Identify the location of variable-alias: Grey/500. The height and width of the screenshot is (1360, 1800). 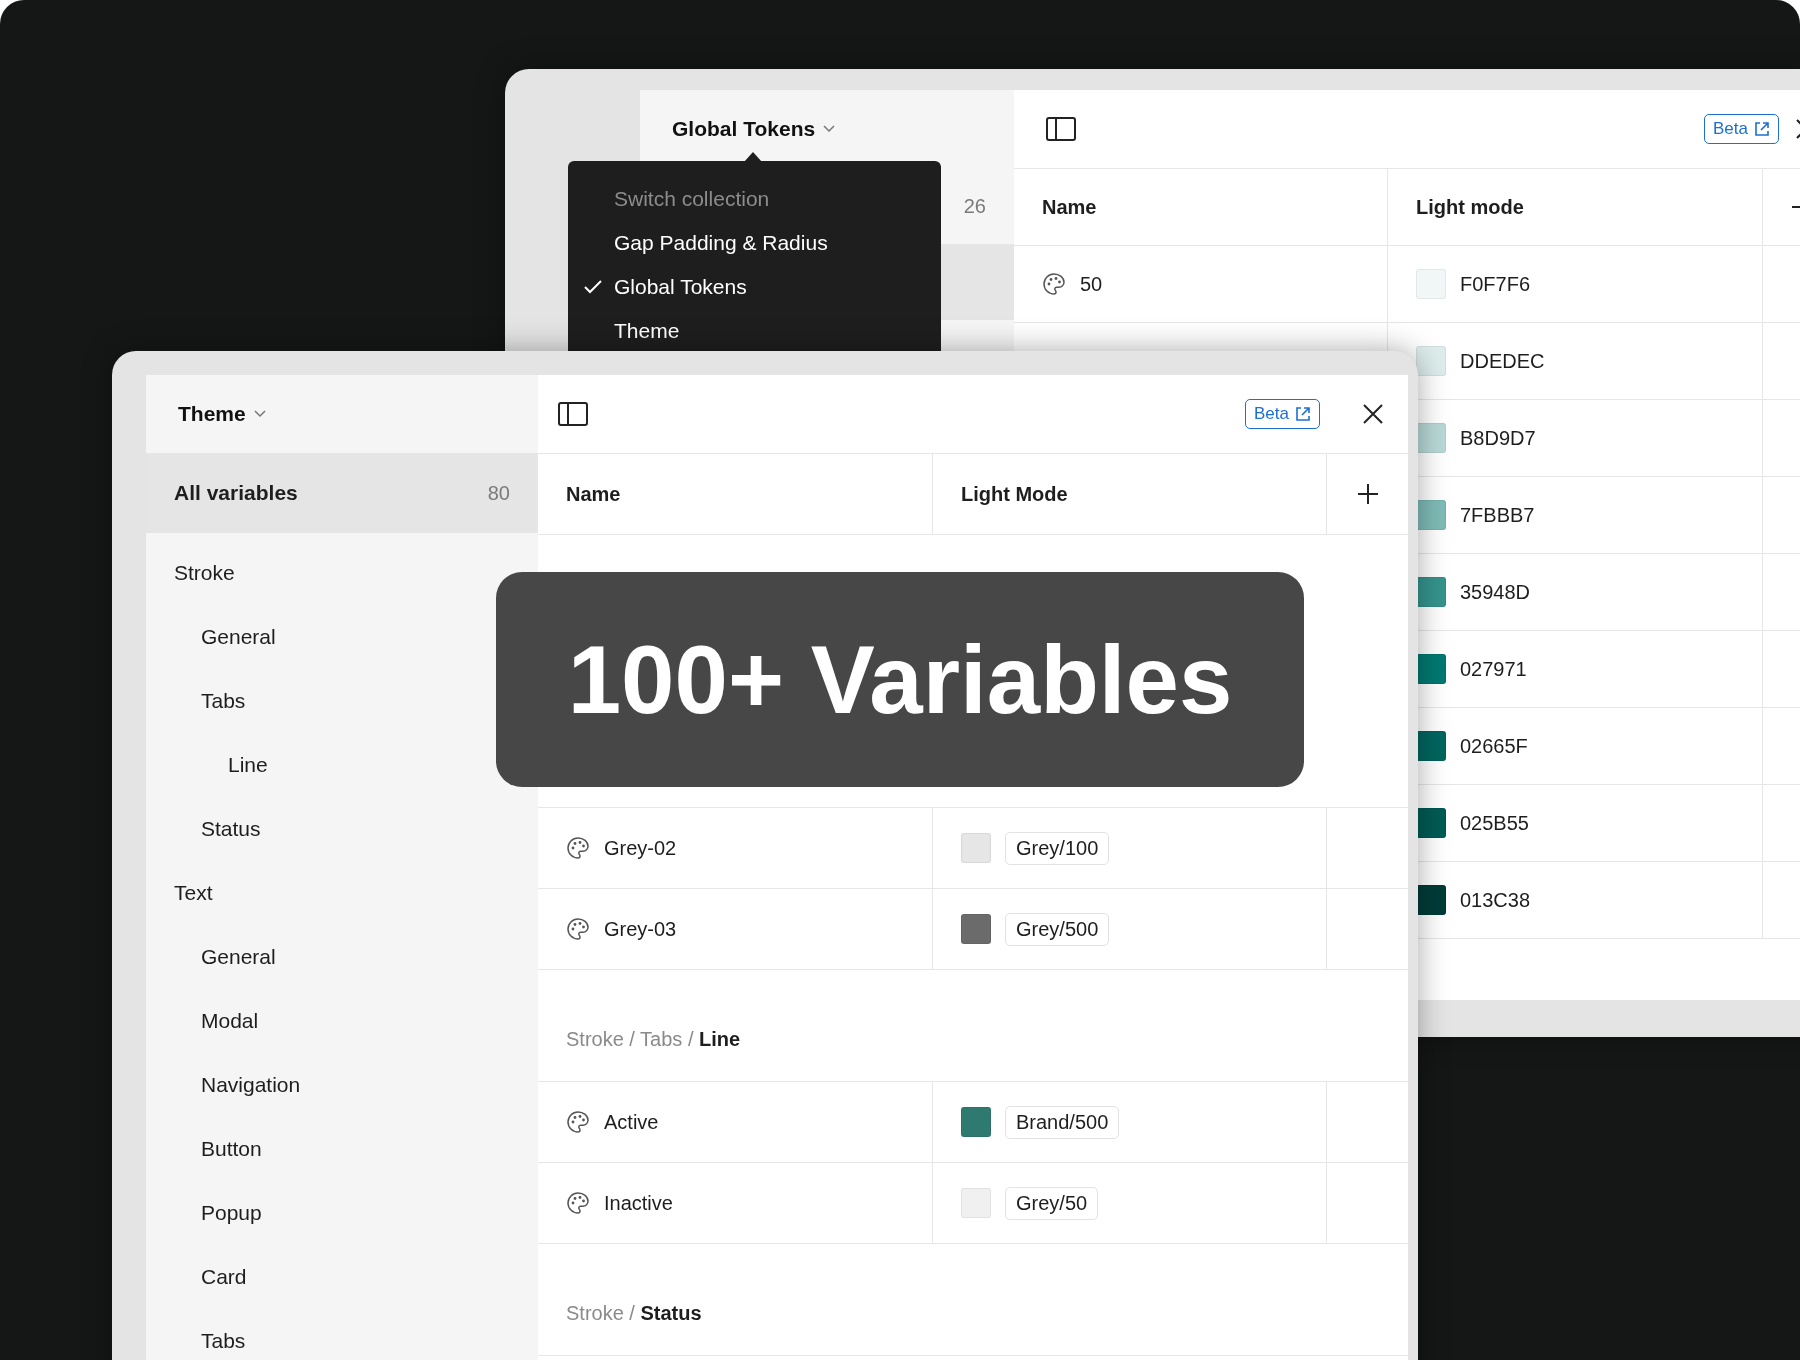
(1057, 929).